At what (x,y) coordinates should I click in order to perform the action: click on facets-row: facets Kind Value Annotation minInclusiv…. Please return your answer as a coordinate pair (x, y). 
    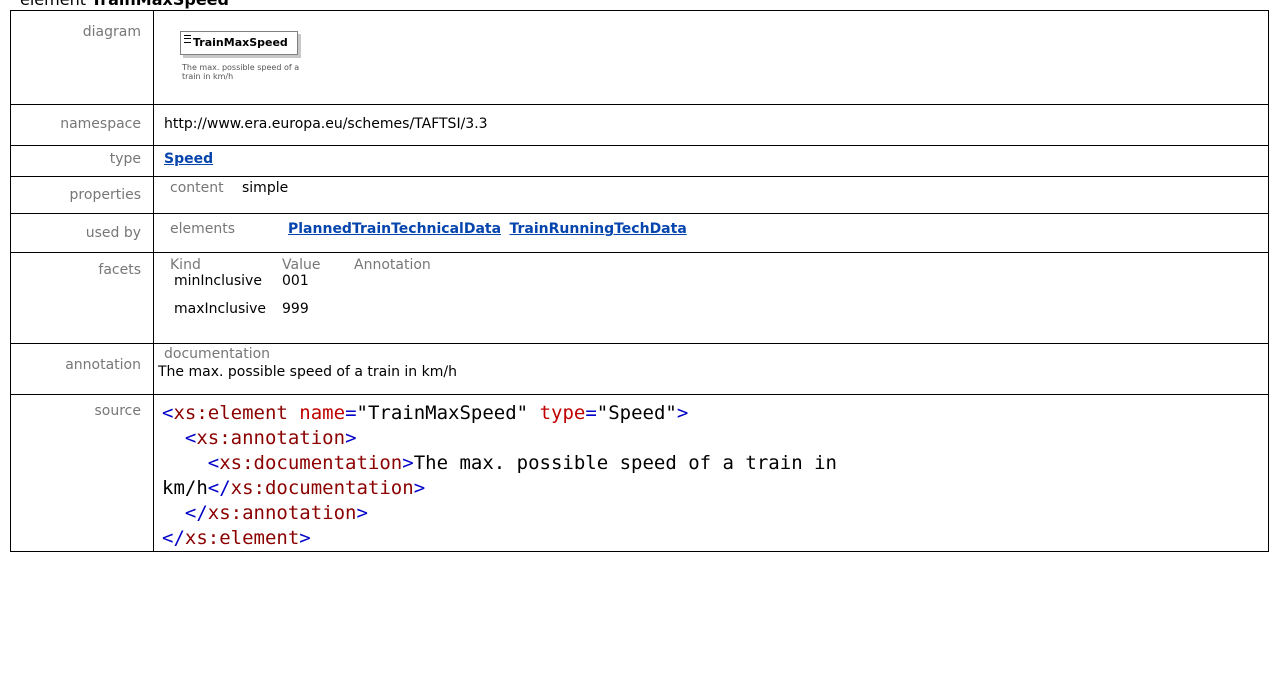
    Looking at the image, I should click on (639, 298).